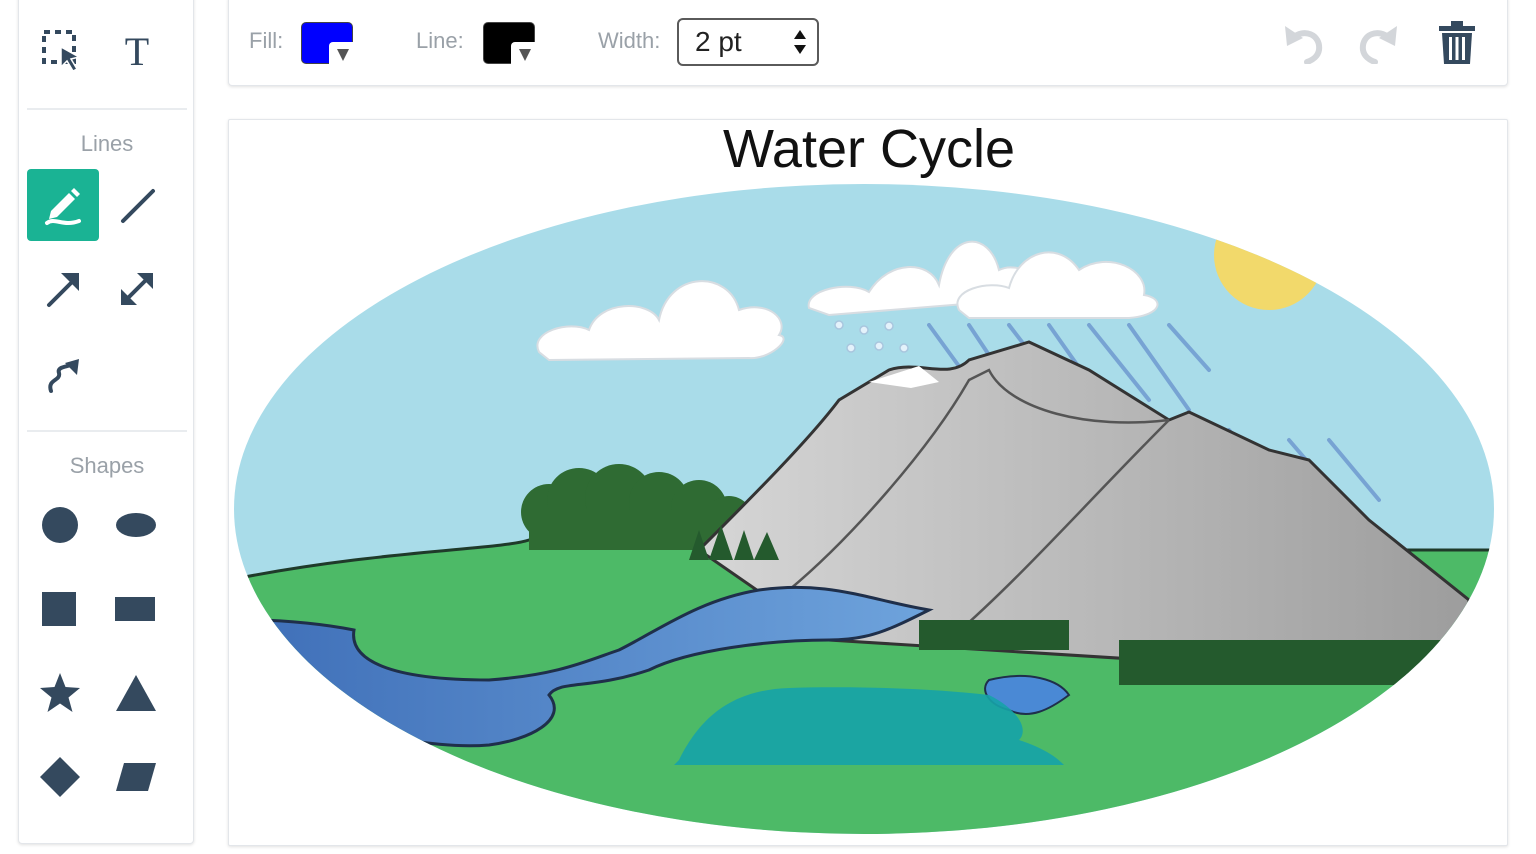 The width and height of the screenshot is (1536, 854). What do you see at coordinates (509, 43) in the screenshot?
I see `line-color-picker` at bounding box center [509, 43].